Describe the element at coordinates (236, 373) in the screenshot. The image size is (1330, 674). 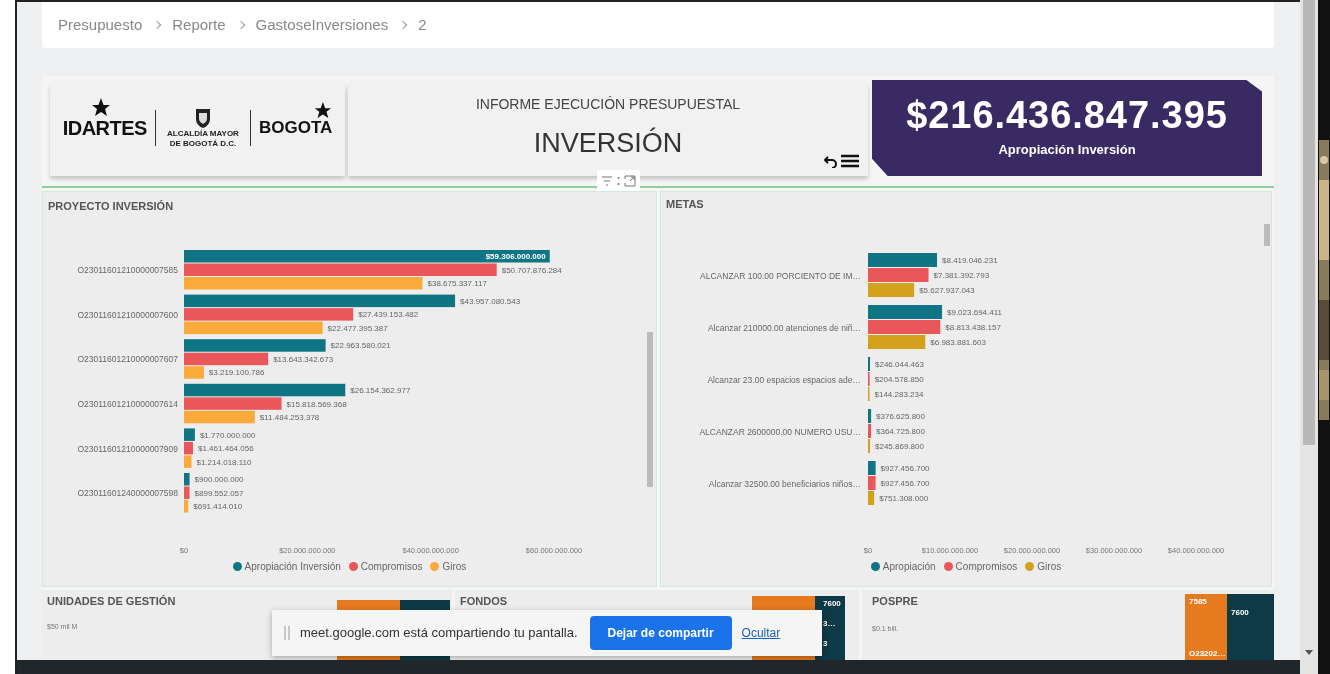
I see `value-label: $3.219.100.786` at that location.